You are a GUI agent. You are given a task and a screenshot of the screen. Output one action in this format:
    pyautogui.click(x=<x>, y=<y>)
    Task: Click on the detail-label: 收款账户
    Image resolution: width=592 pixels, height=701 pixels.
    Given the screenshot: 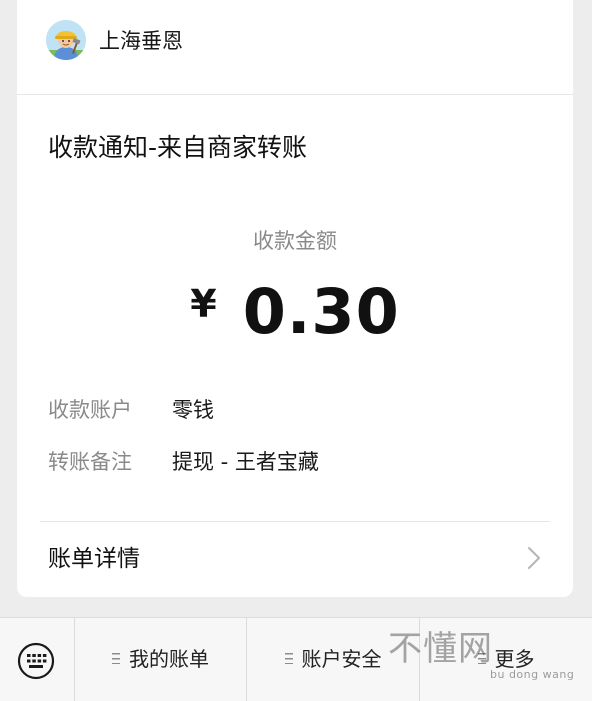 What is the action you would take?
    pyautogui.click(x=90, y=410)
    